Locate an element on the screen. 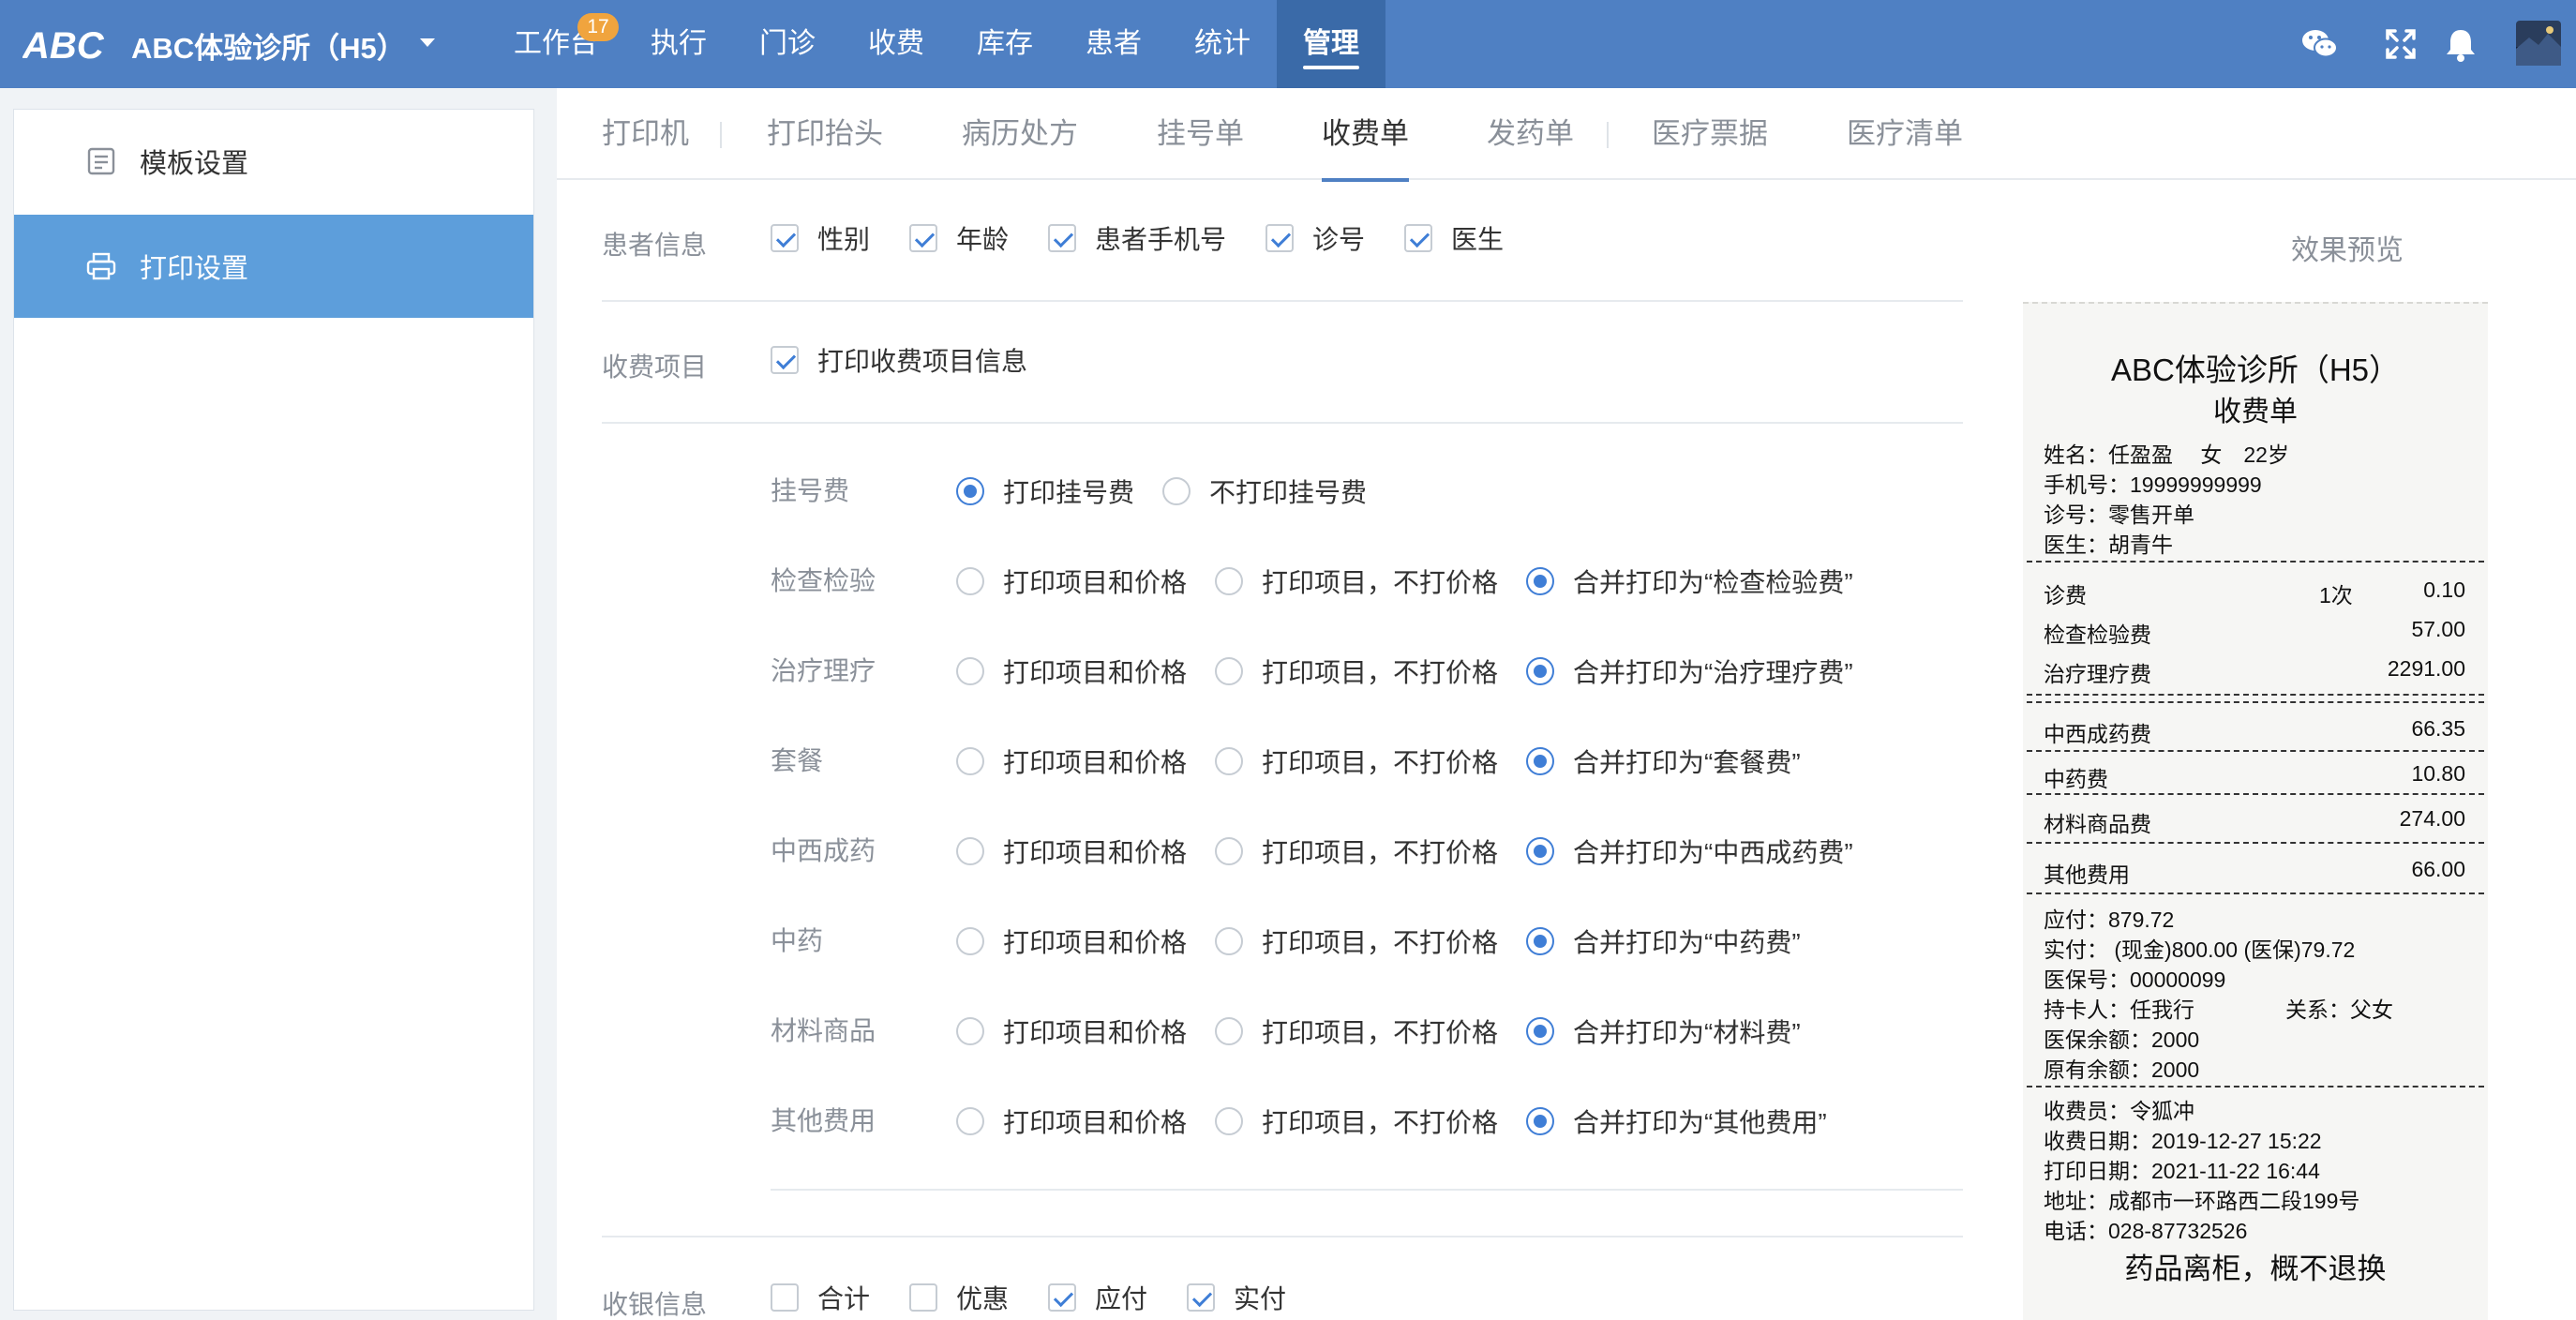 Image resolution: width=2576 pixels, height=1320 pixels. row-label-exam: 检查检验 is located at coordinates (823, 580).